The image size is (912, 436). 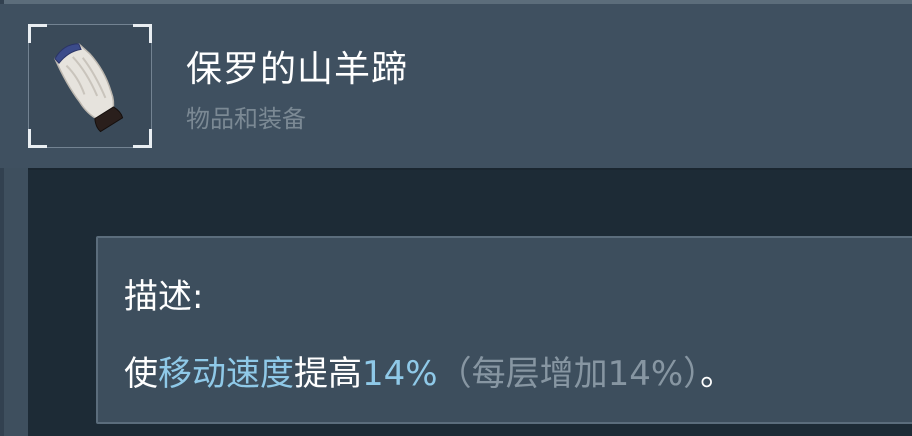 I want to click on goat-hoof-icon, so click(x=89, y=87).